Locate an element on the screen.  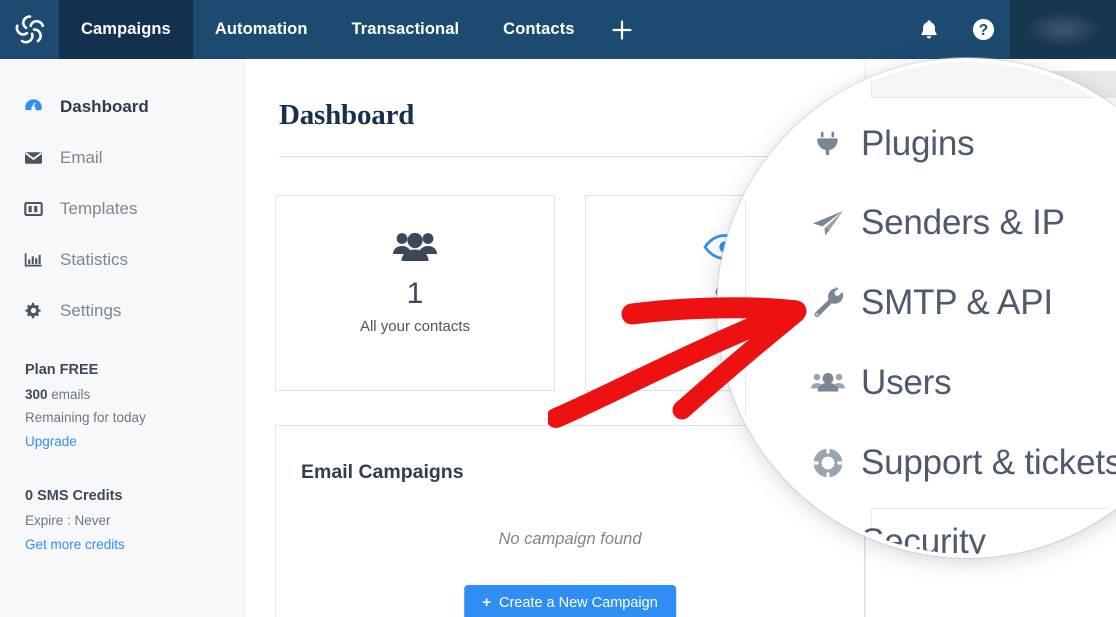
plus-icon is located at coordinates (622, 30).